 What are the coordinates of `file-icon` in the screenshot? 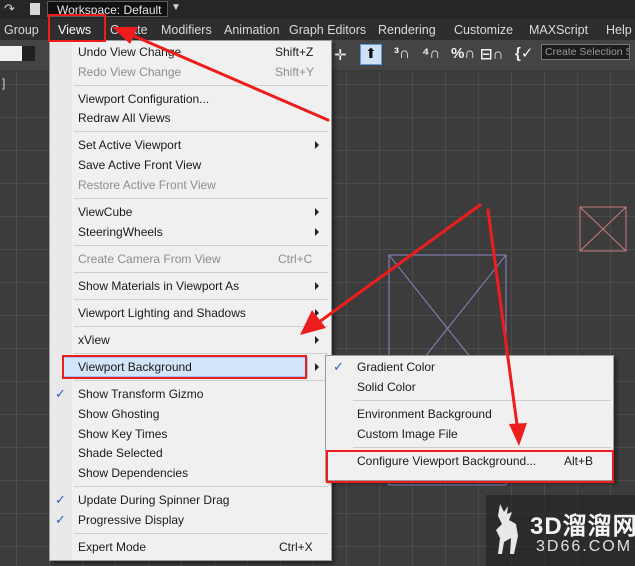 It's located at (35, 9).